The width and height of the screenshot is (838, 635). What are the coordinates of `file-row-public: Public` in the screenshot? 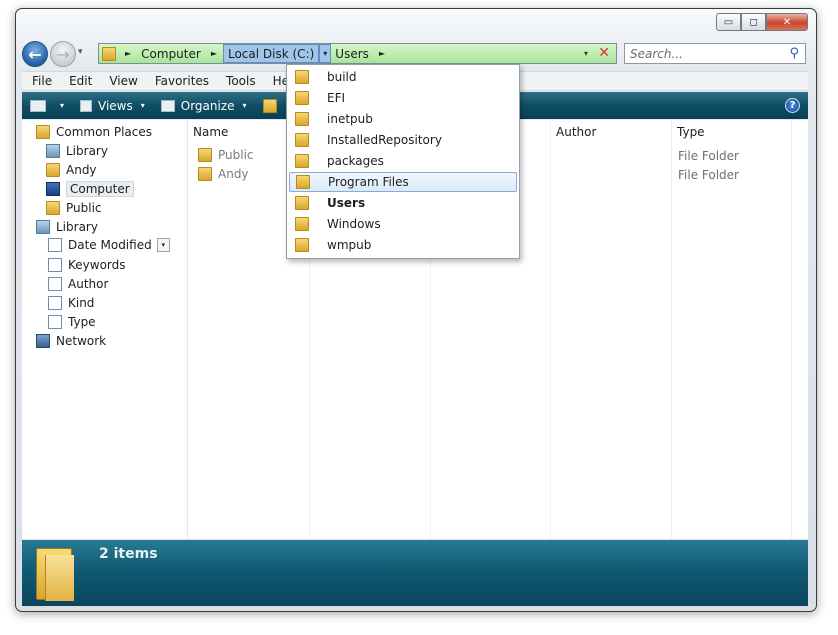 It's located at (226, 155).